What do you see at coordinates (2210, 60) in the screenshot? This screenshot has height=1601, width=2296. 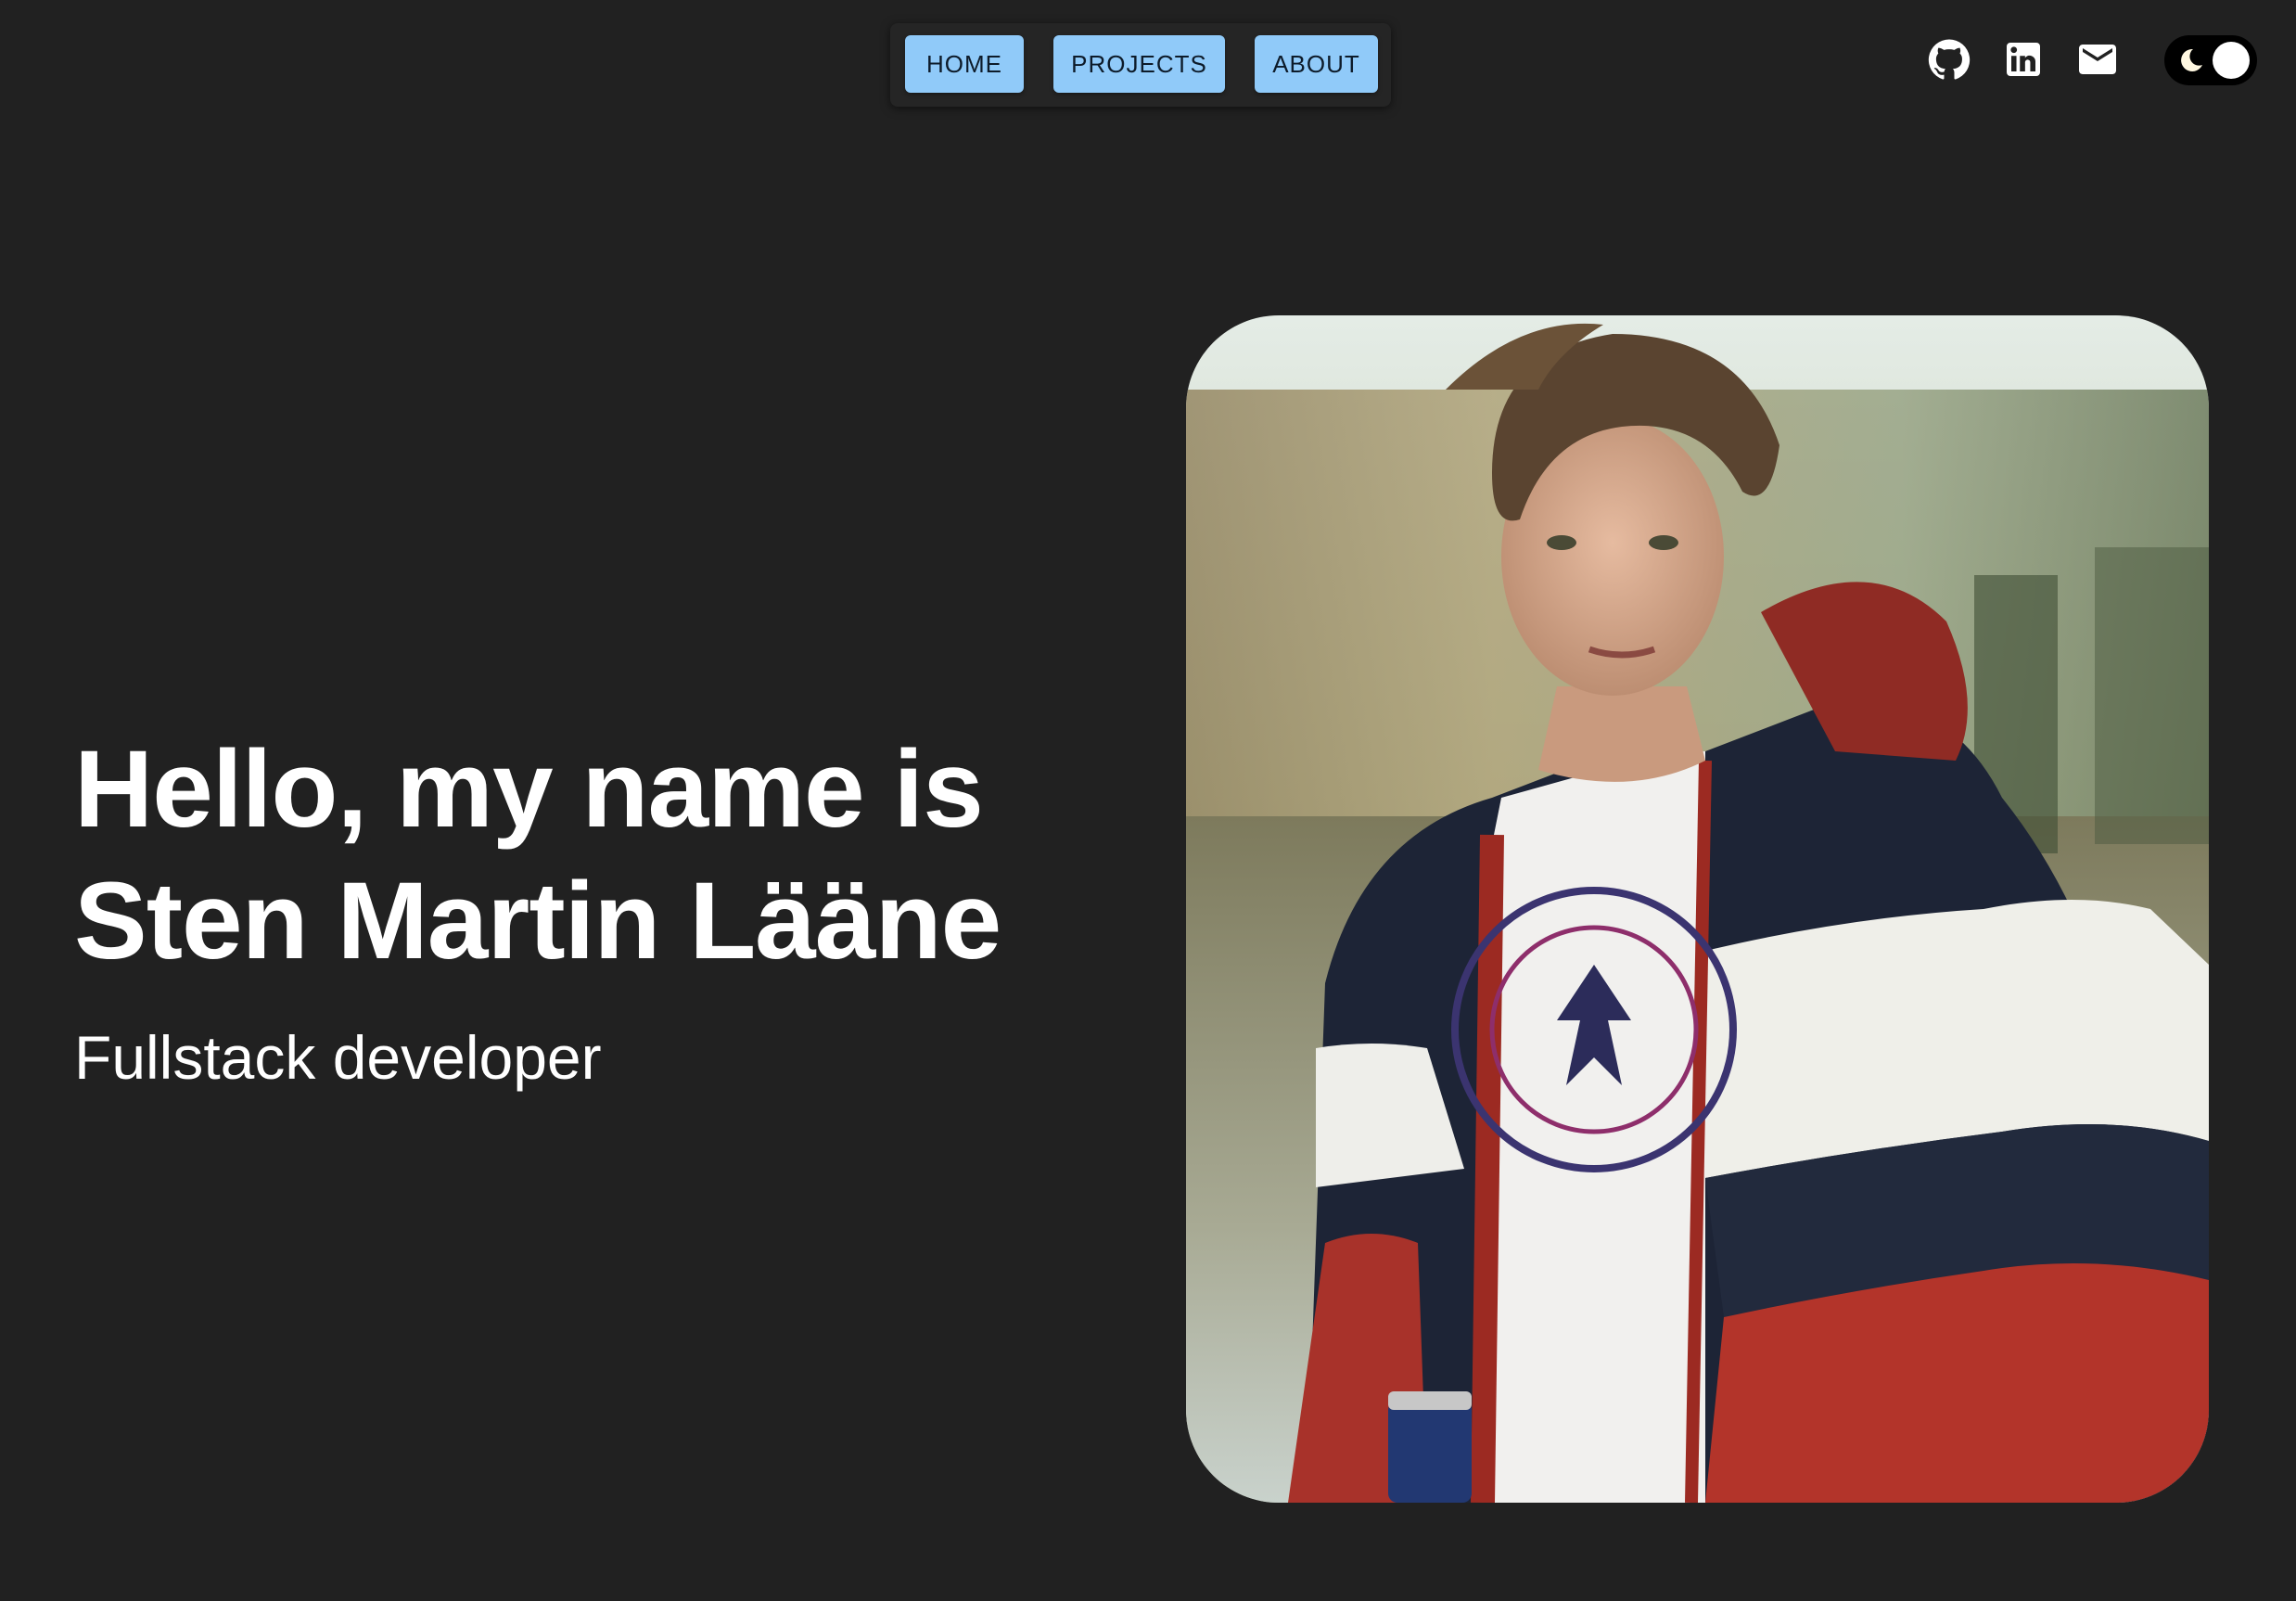 I see `theme-toggle` at bounding box center [2210, 60].